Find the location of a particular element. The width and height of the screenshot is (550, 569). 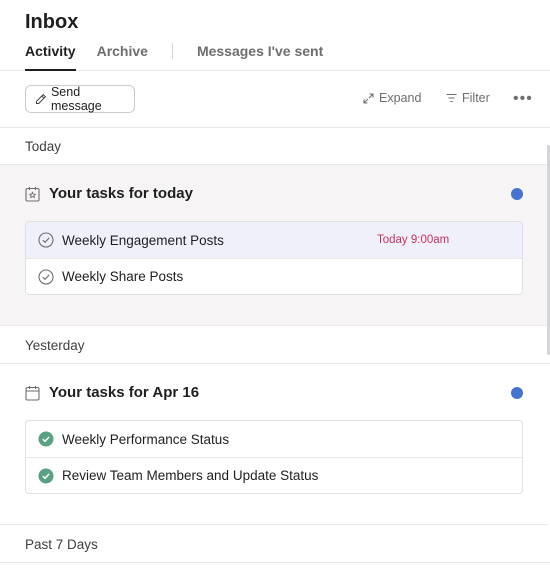

task-row: Weekly Share Posts is located at coordinates (274, 276).